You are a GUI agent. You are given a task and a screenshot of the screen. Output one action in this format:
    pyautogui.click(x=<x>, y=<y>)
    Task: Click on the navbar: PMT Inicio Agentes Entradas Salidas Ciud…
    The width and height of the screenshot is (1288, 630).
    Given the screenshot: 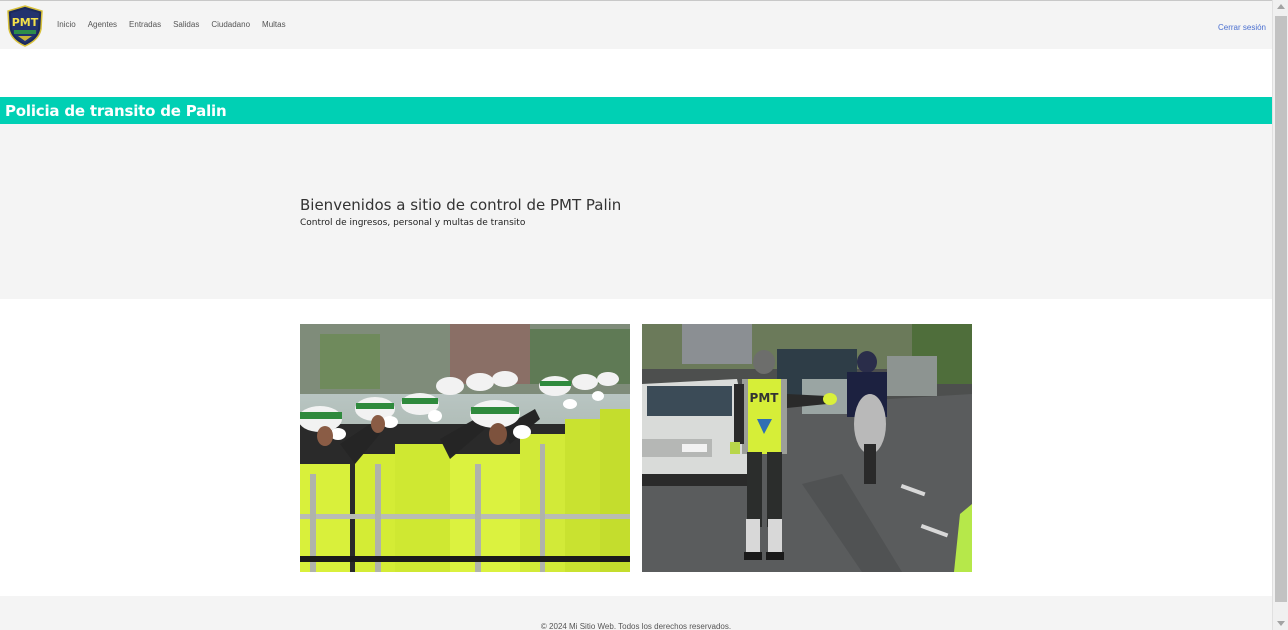 What is the action you would take?
    pyautogui.click(x=636, y=25)
    